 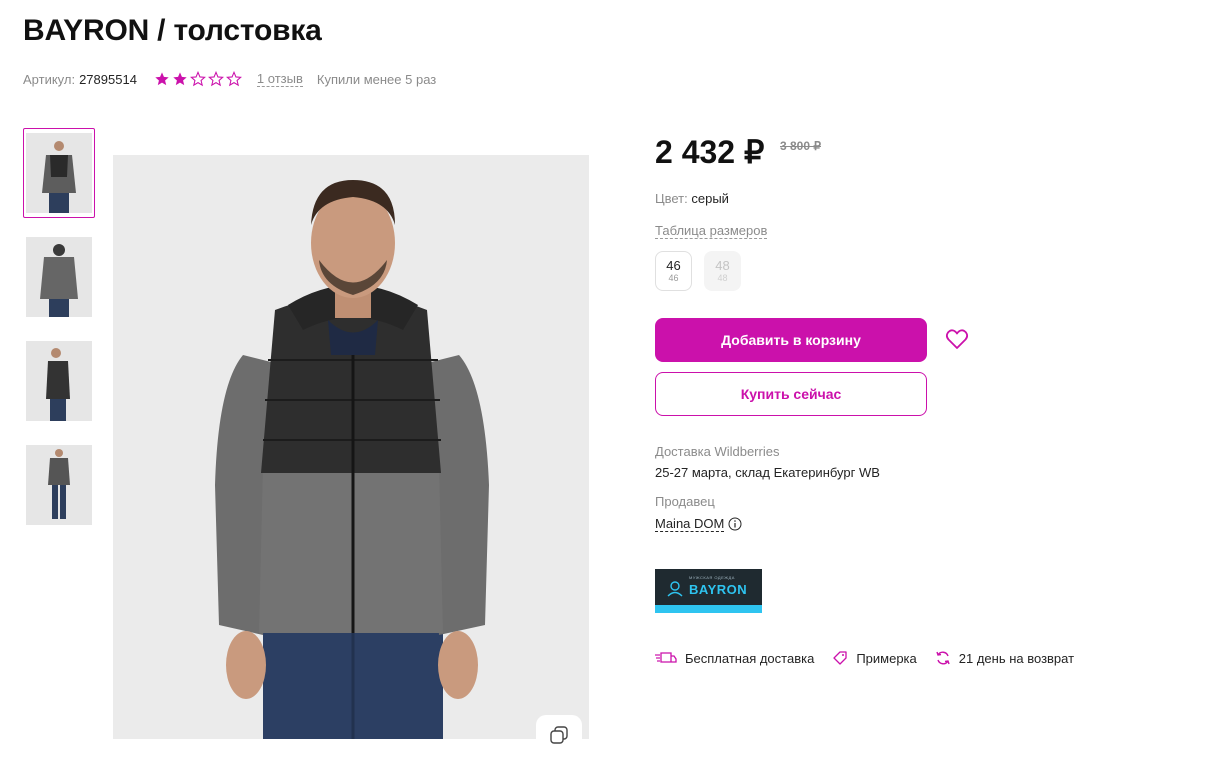 What do you see at coordinates (718, 589) in the screenshot?
I see `brand-name: BAYRON` at bounding box center [718, 589].